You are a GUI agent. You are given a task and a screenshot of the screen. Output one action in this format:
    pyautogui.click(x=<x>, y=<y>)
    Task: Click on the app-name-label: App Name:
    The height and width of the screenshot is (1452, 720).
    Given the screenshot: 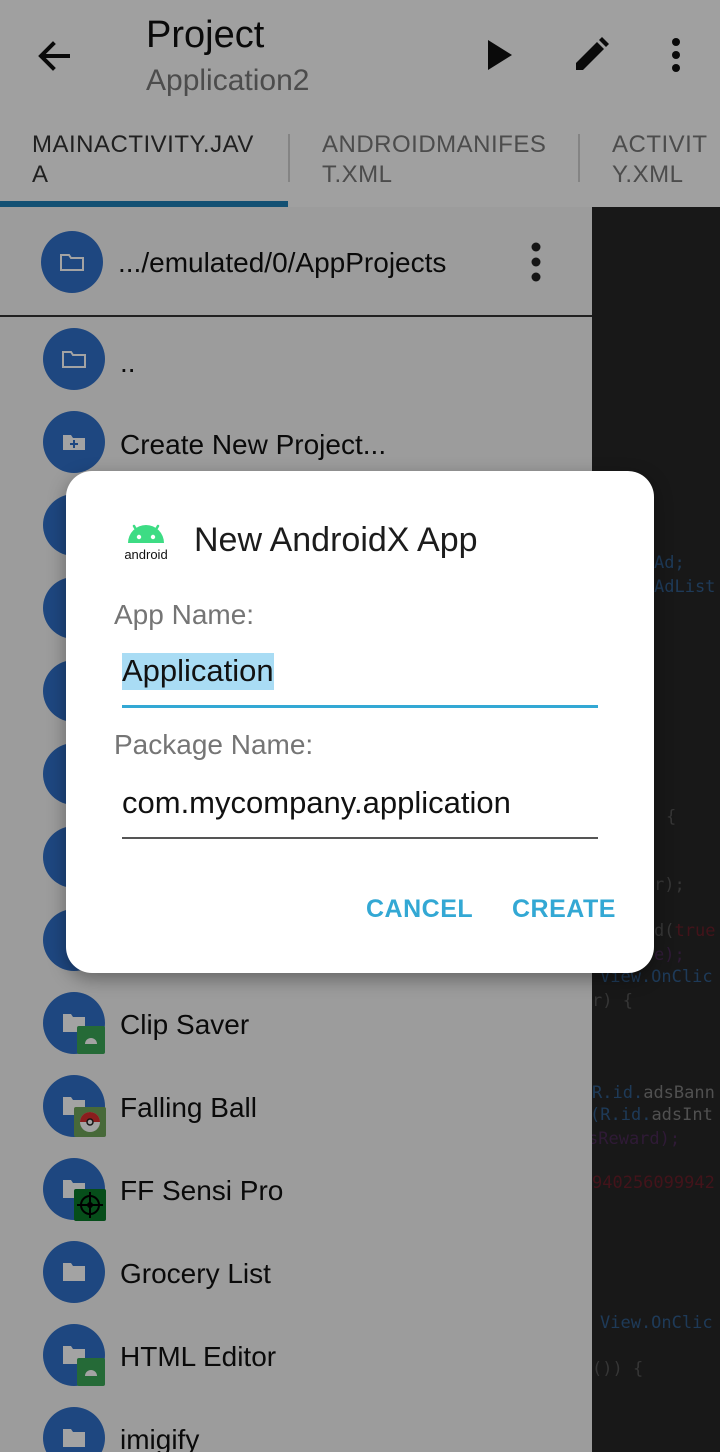 What is the action you would take?
    pyautogui.click(x=184, y=614)
    